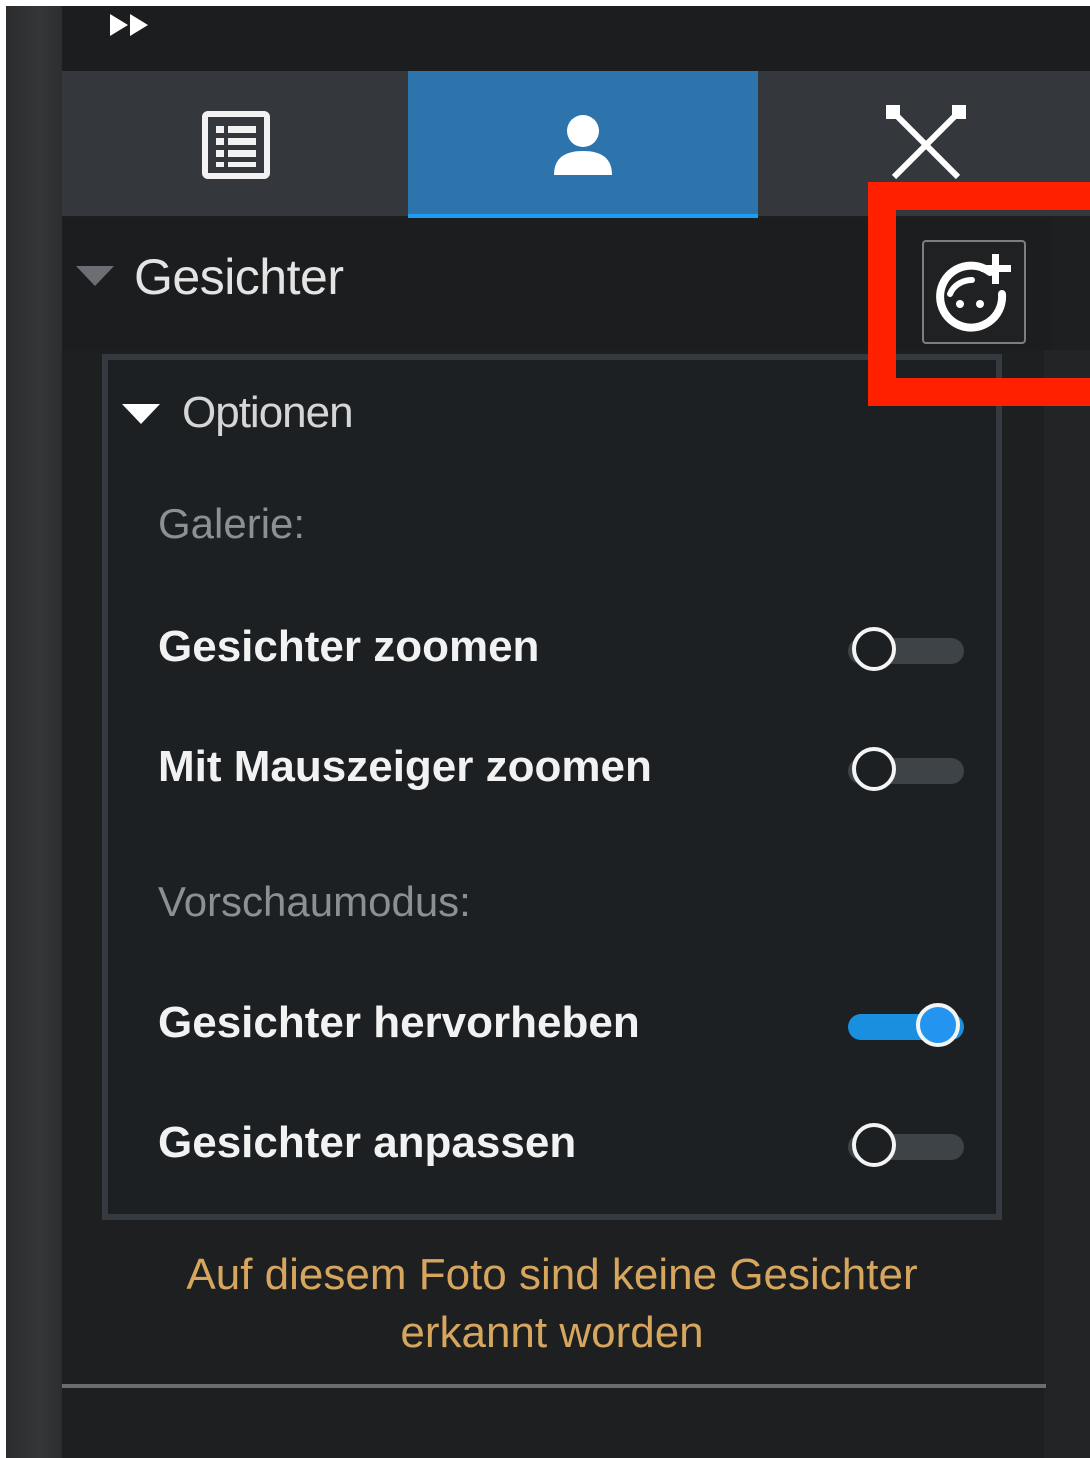 The image size is (1090, 1458). Describe the element at coordinates (399, 1022) in the screenshot. I see `option-label: Gesichter hervorheben` at that location.